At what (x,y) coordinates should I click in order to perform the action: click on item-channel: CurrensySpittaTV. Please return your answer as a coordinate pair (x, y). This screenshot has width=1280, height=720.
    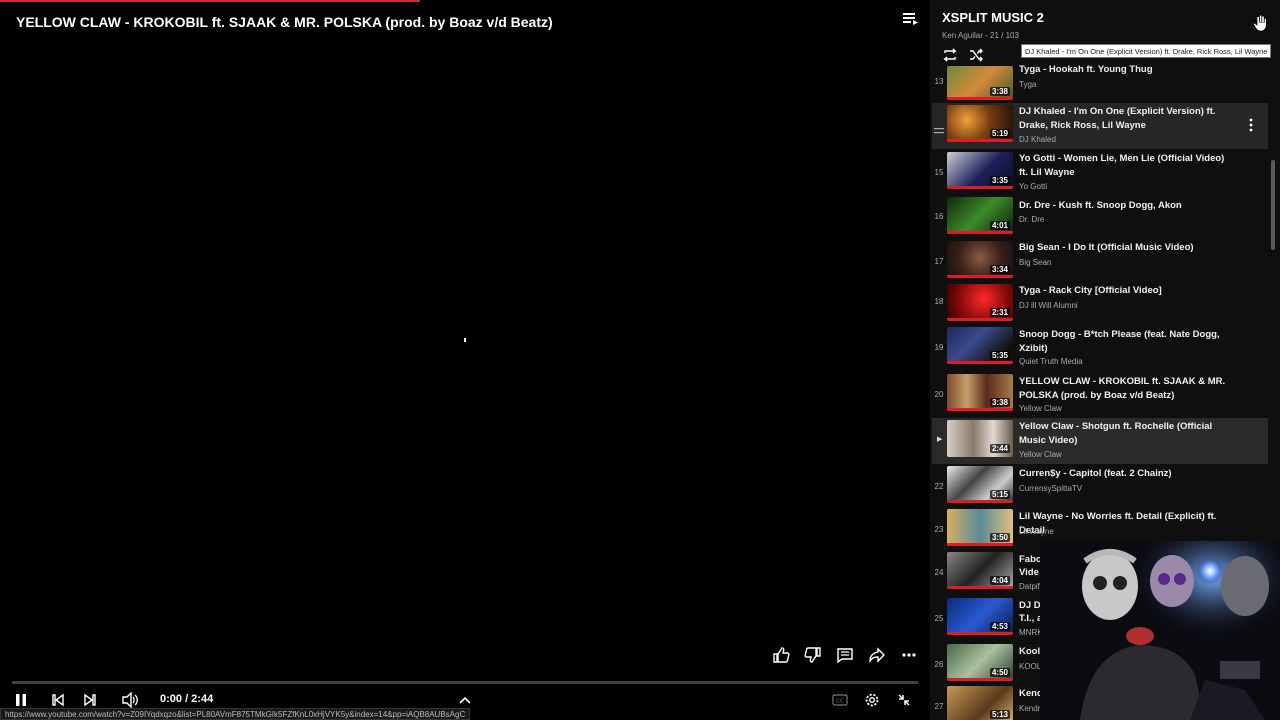
    Looking at the image, I should click on (1051, 488).